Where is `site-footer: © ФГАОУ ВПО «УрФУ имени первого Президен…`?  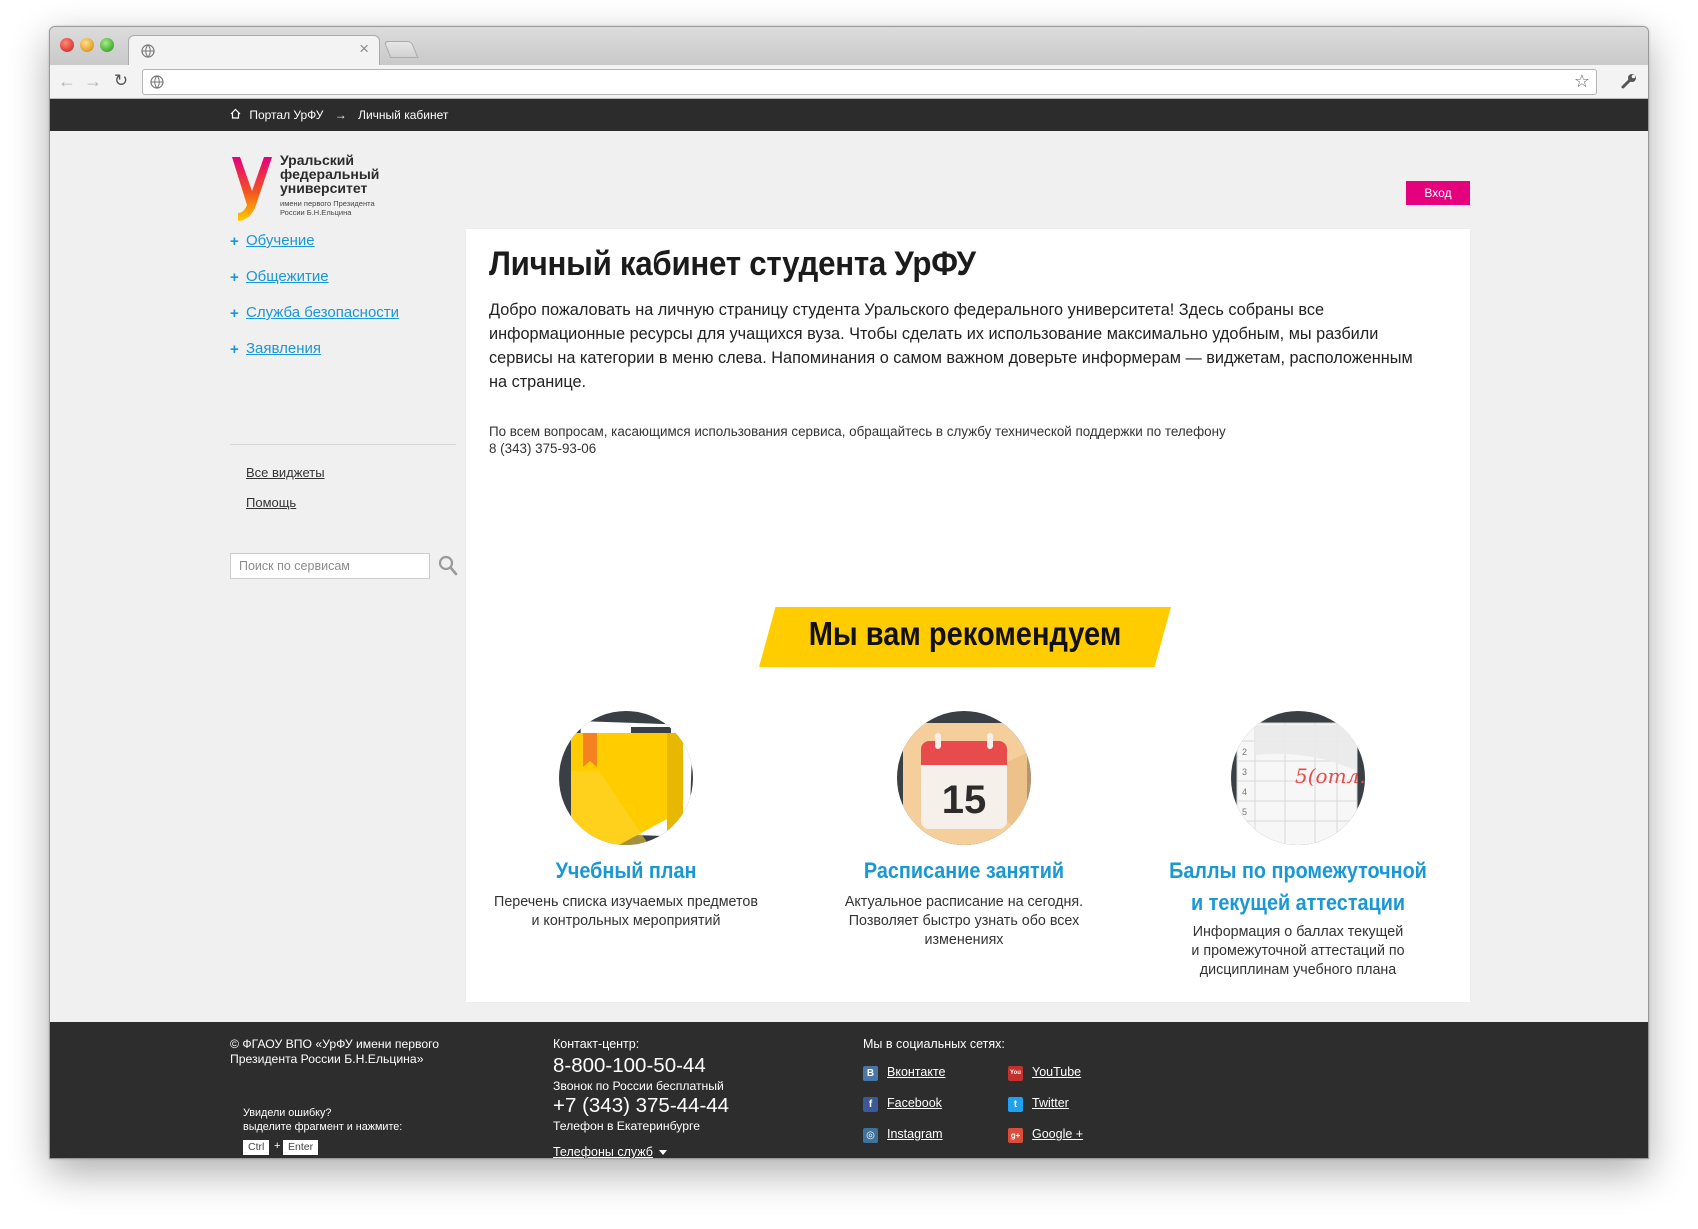
site-footer: © ФГАОУ ВПО «УрФУ имени первого Президен… is located at coordinates (849, 1090).